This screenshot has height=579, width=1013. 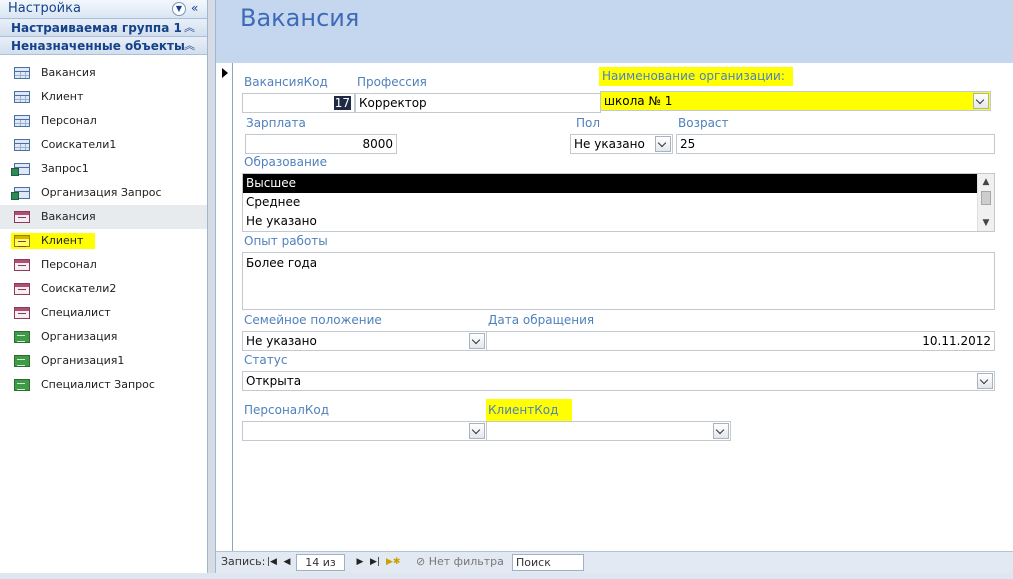 What do you see at coordinates (103, 217) in the screenshot?
I see `nav-item-form-vakansiya: Вакансия` at bounding box center [103, 217].